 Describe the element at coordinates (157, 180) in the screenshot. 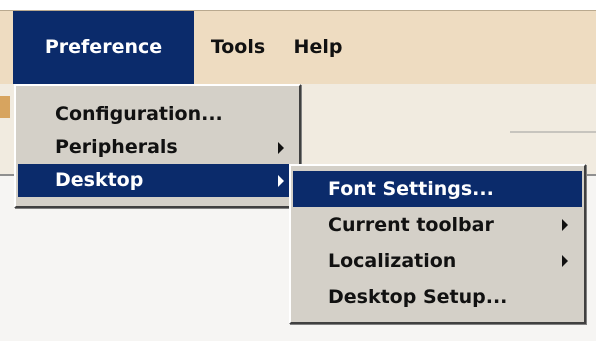

I see `menu-item-desktop: Desktop` at that location.